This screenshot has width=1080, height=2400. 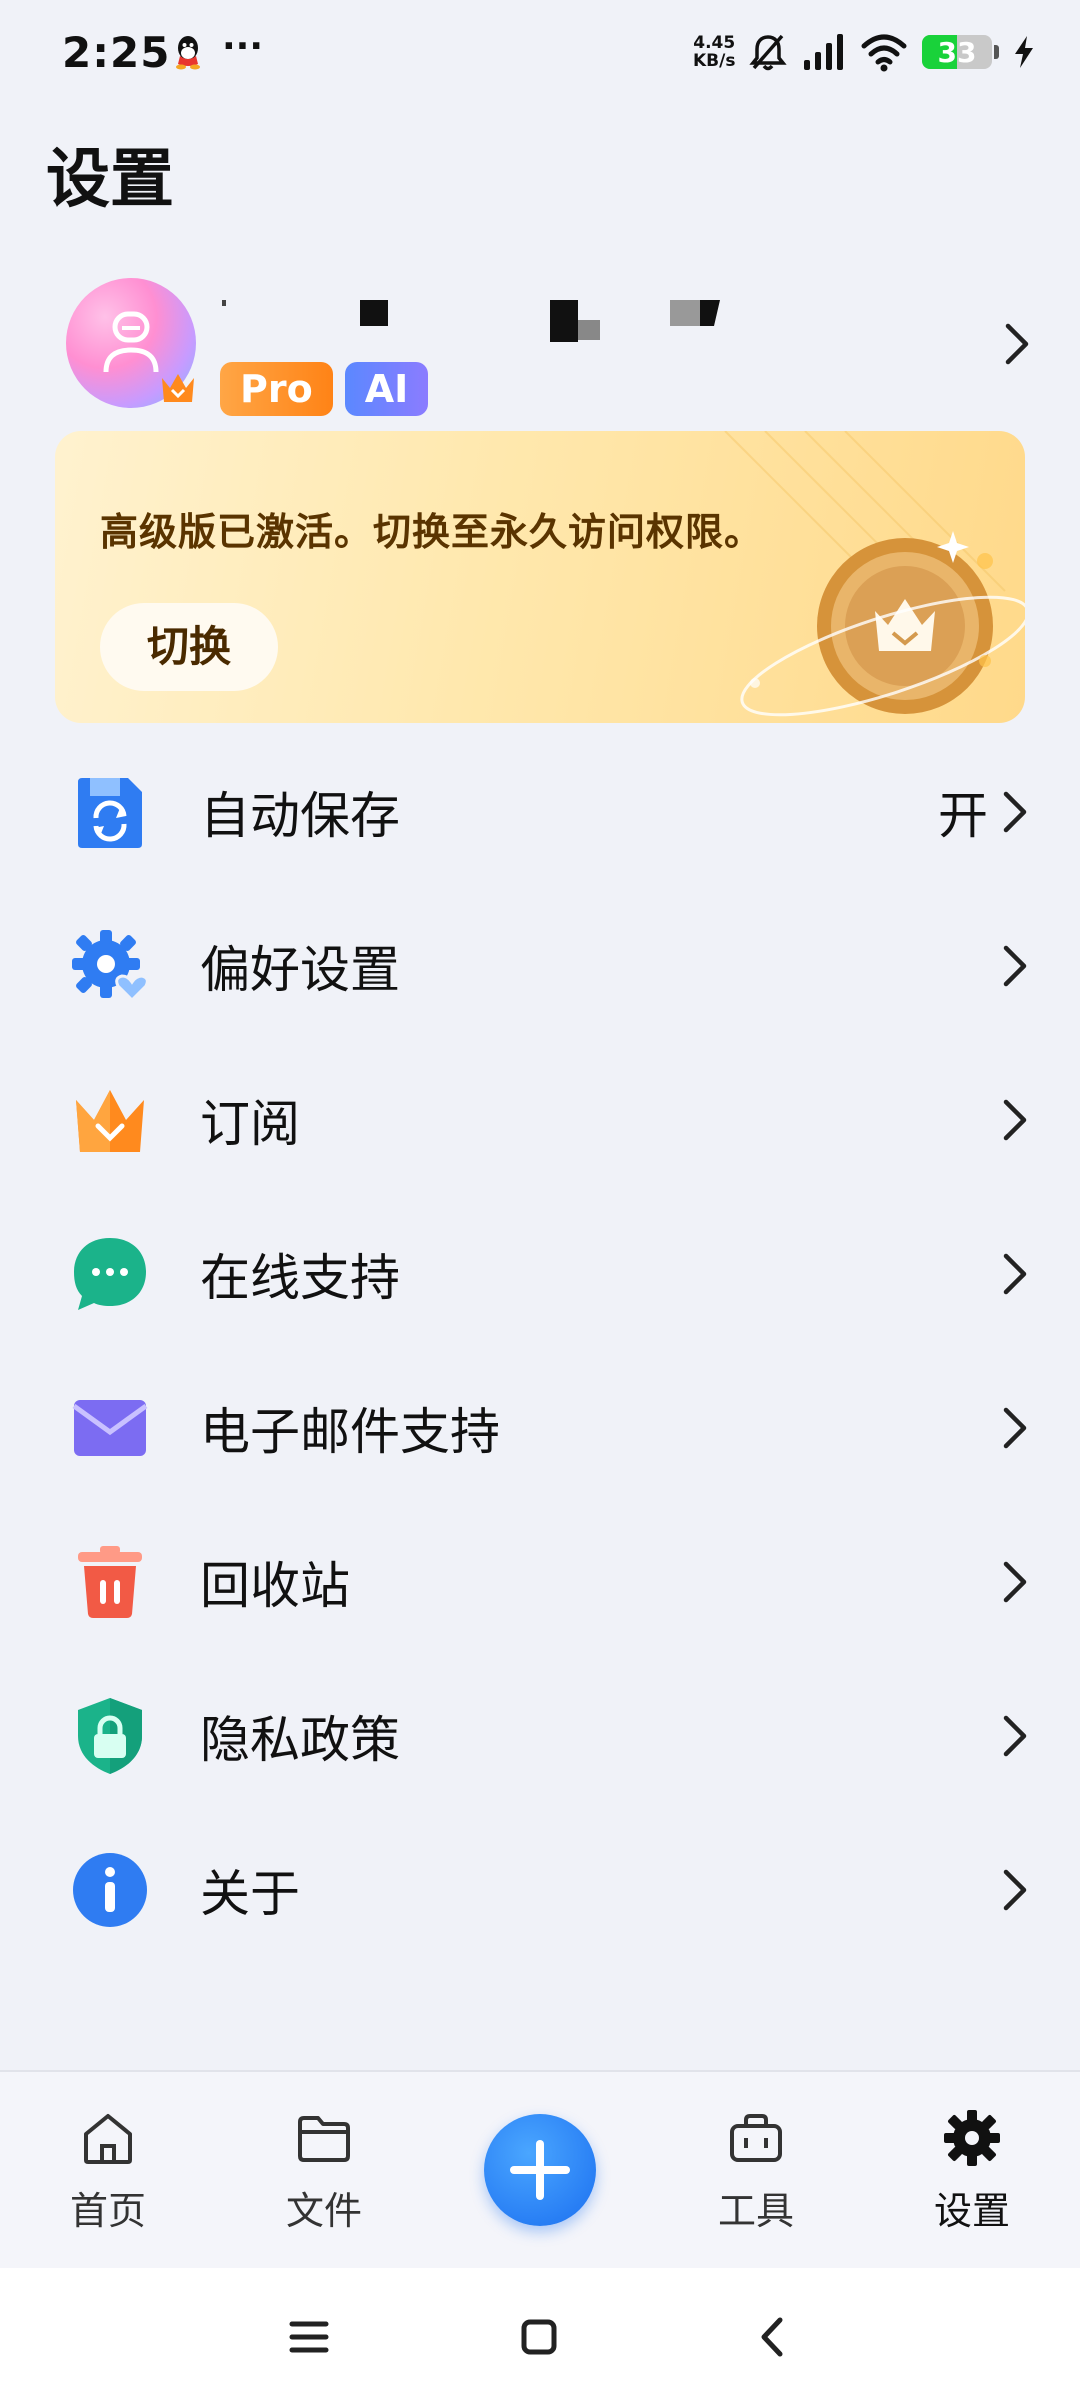 What do you see at coordinates (300, 1278) in the screenshot?
I see `settings-item-label: 在线支持` at bounding box center [300, 1278].